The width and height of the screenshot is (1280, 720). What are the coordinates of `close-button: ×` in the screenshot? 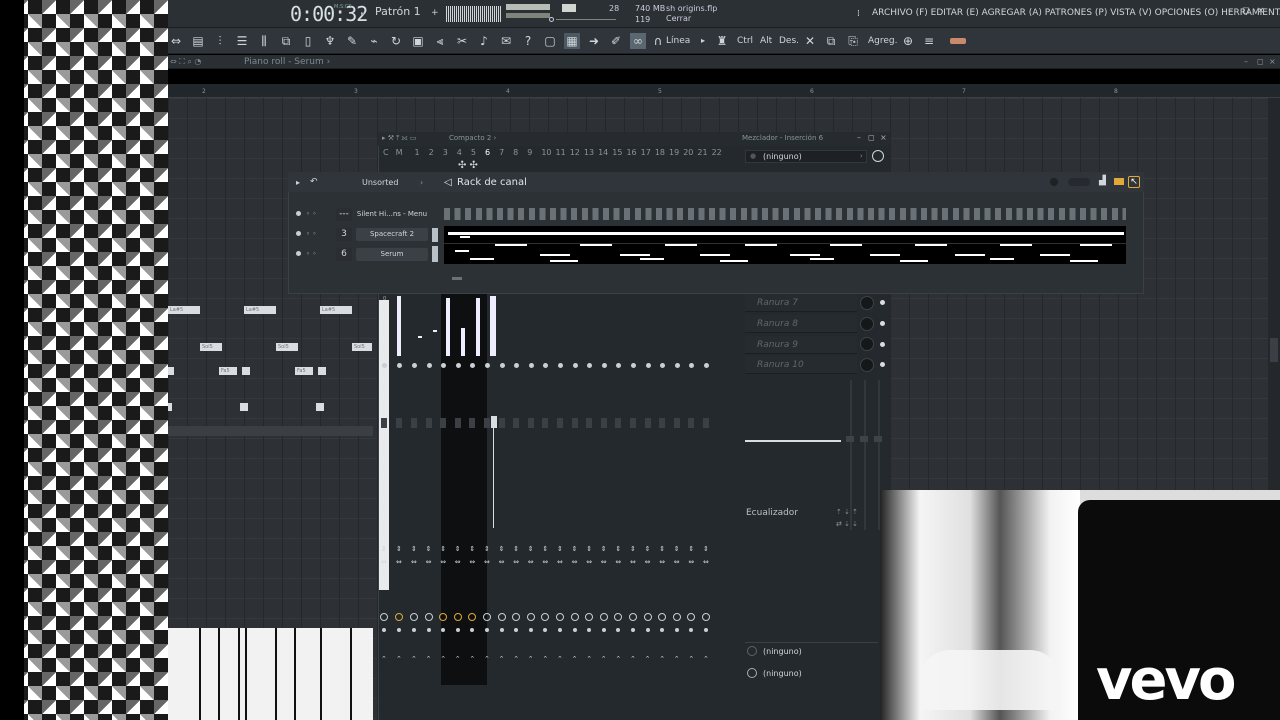 It's located at (1261, 11).